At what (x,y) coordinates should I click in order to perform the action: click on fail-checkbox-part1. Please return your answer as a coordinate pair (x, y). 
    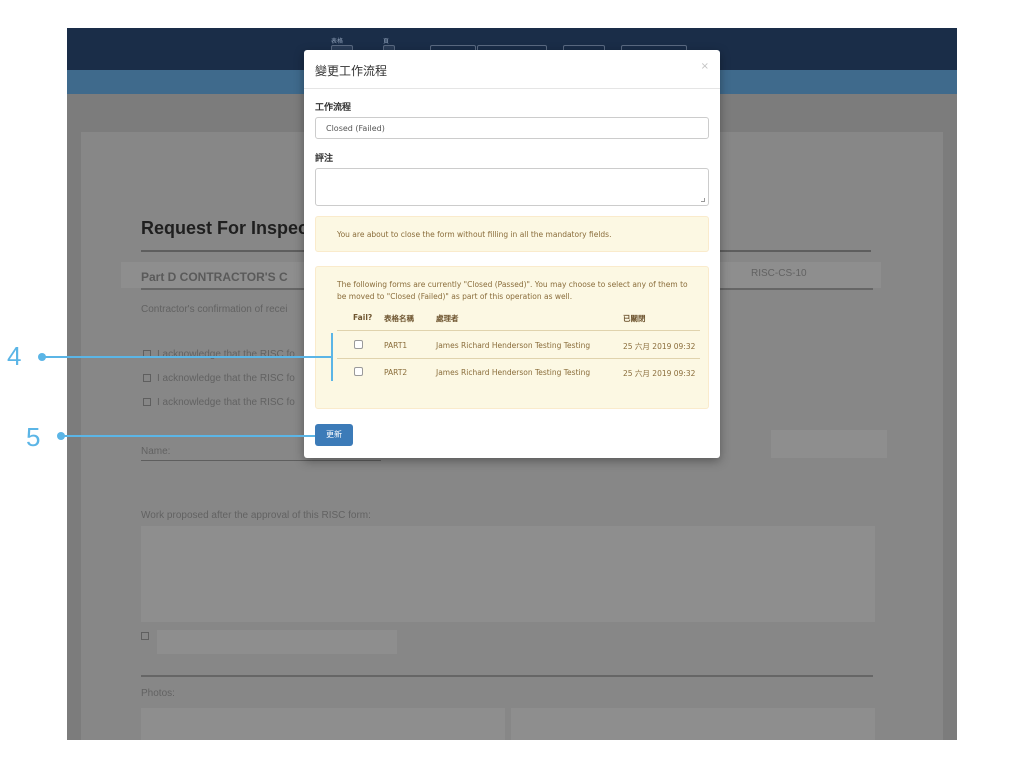
    Looking at the image, I should click on (358, 344).